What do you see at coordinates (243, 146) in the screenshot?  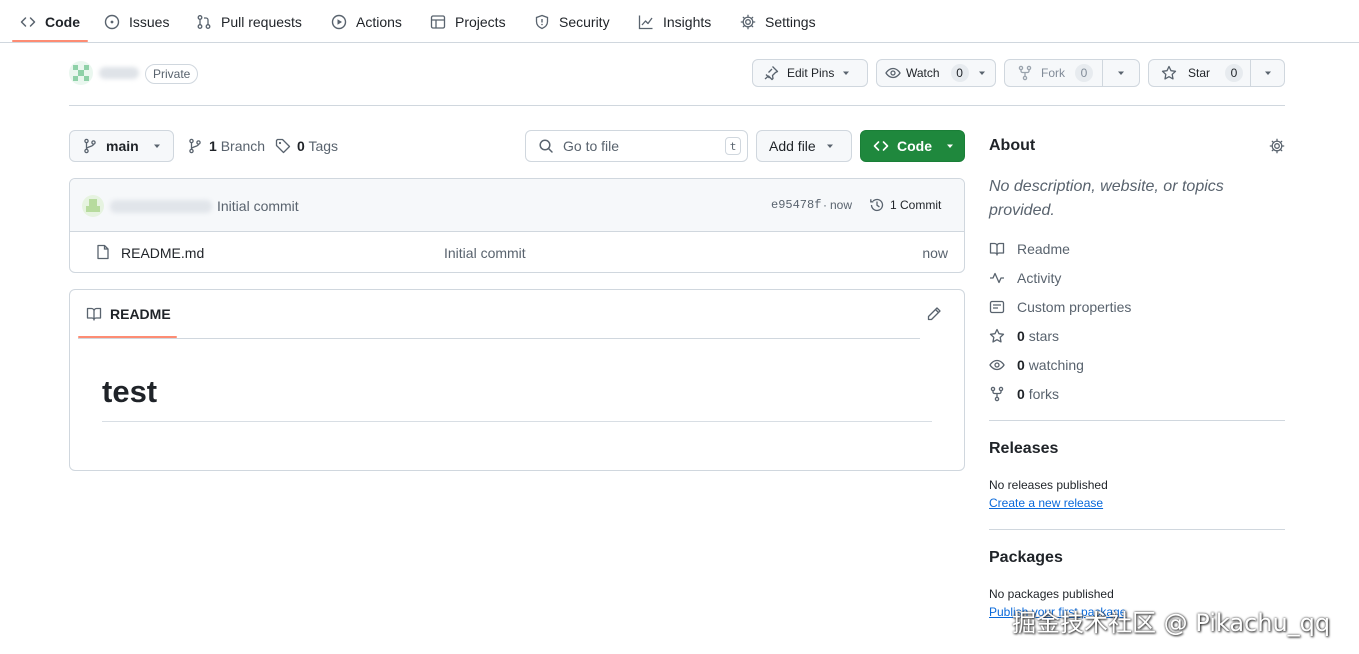 I see `branches-label: Branch` at bounding box center [243, 146].